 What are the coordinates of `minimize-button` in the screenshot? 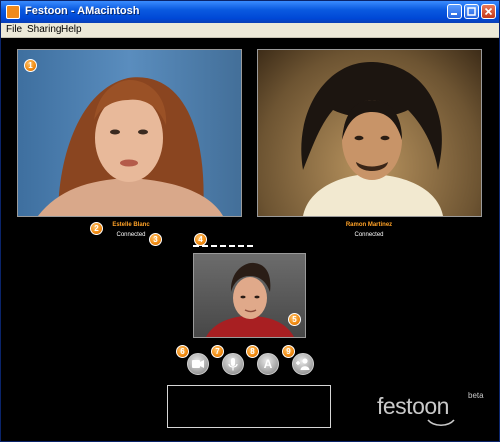 It's located at (454, 11).